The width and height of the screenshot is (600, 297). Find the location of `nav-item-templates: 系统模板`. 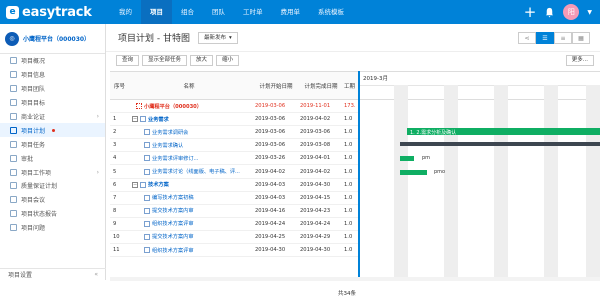

nav-item-templates: 系统模板 is located at coordinates (331, 12).